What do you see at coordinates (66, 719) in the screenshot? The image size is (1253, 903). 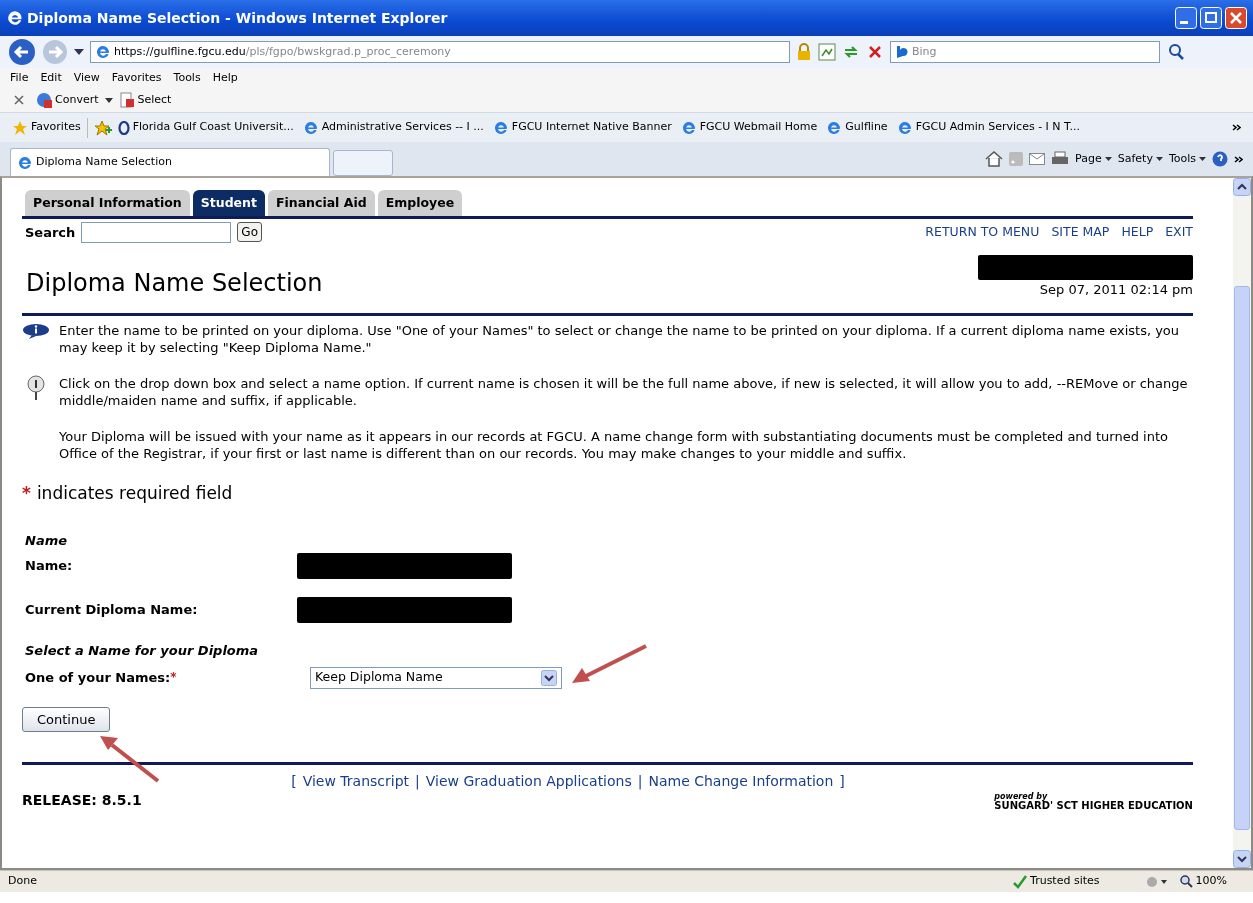 I see `continue-button: Continue` at bounding box center [66, 719].